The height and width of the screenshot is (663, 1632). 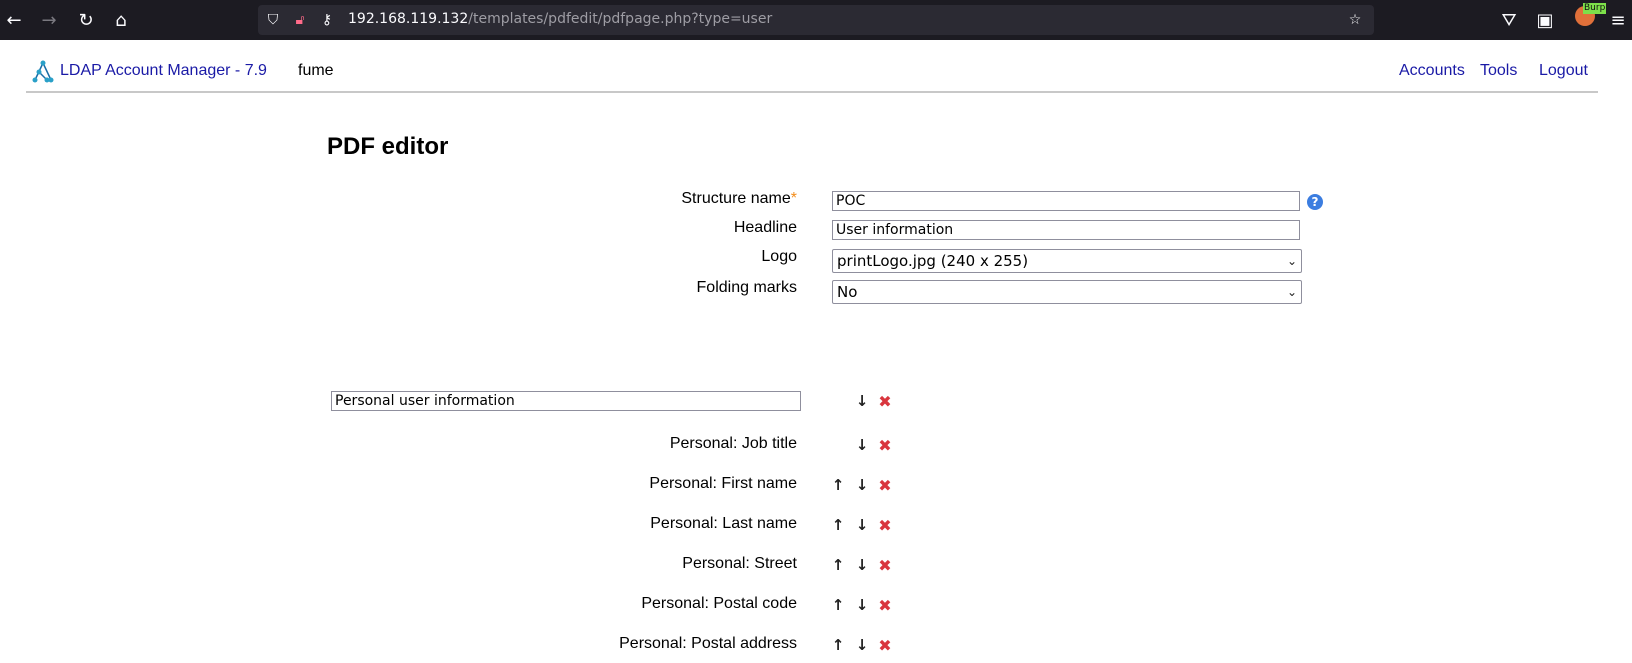 What do you see at coordinates (723, 483) in the screenshot?
I see `entry-label: Personal: First name` at bounding box center [723, 483].